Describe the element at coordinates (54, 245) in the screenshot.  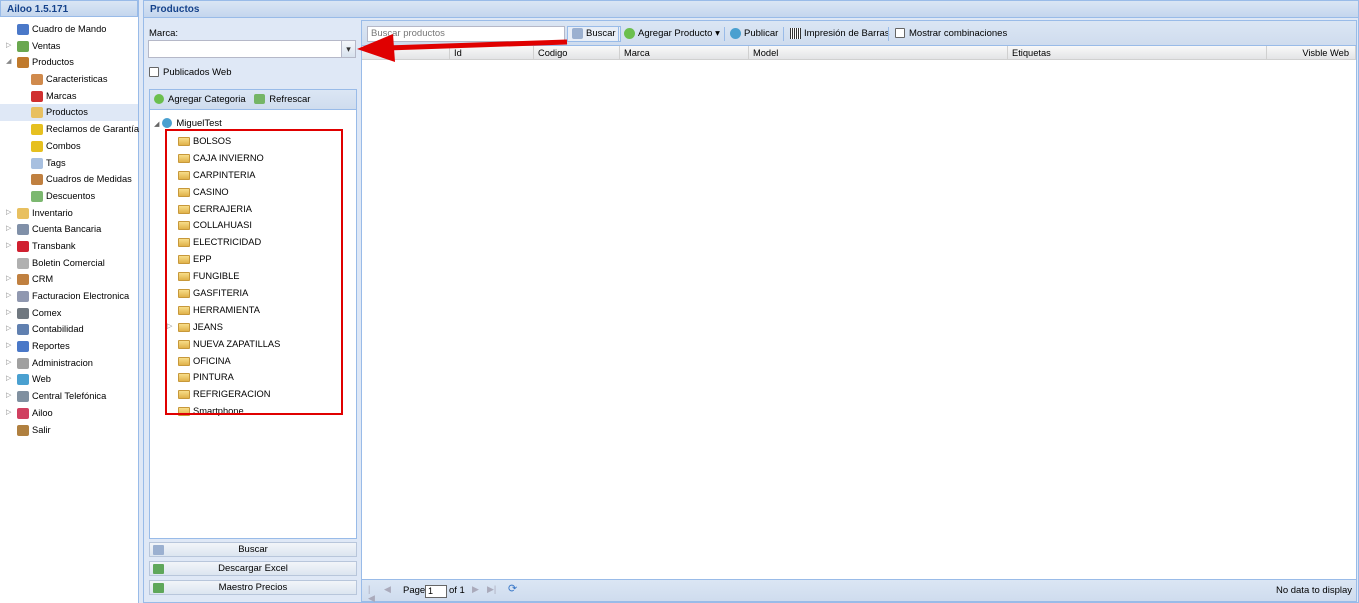
I see `nav-item-label: Transbank` at that location.